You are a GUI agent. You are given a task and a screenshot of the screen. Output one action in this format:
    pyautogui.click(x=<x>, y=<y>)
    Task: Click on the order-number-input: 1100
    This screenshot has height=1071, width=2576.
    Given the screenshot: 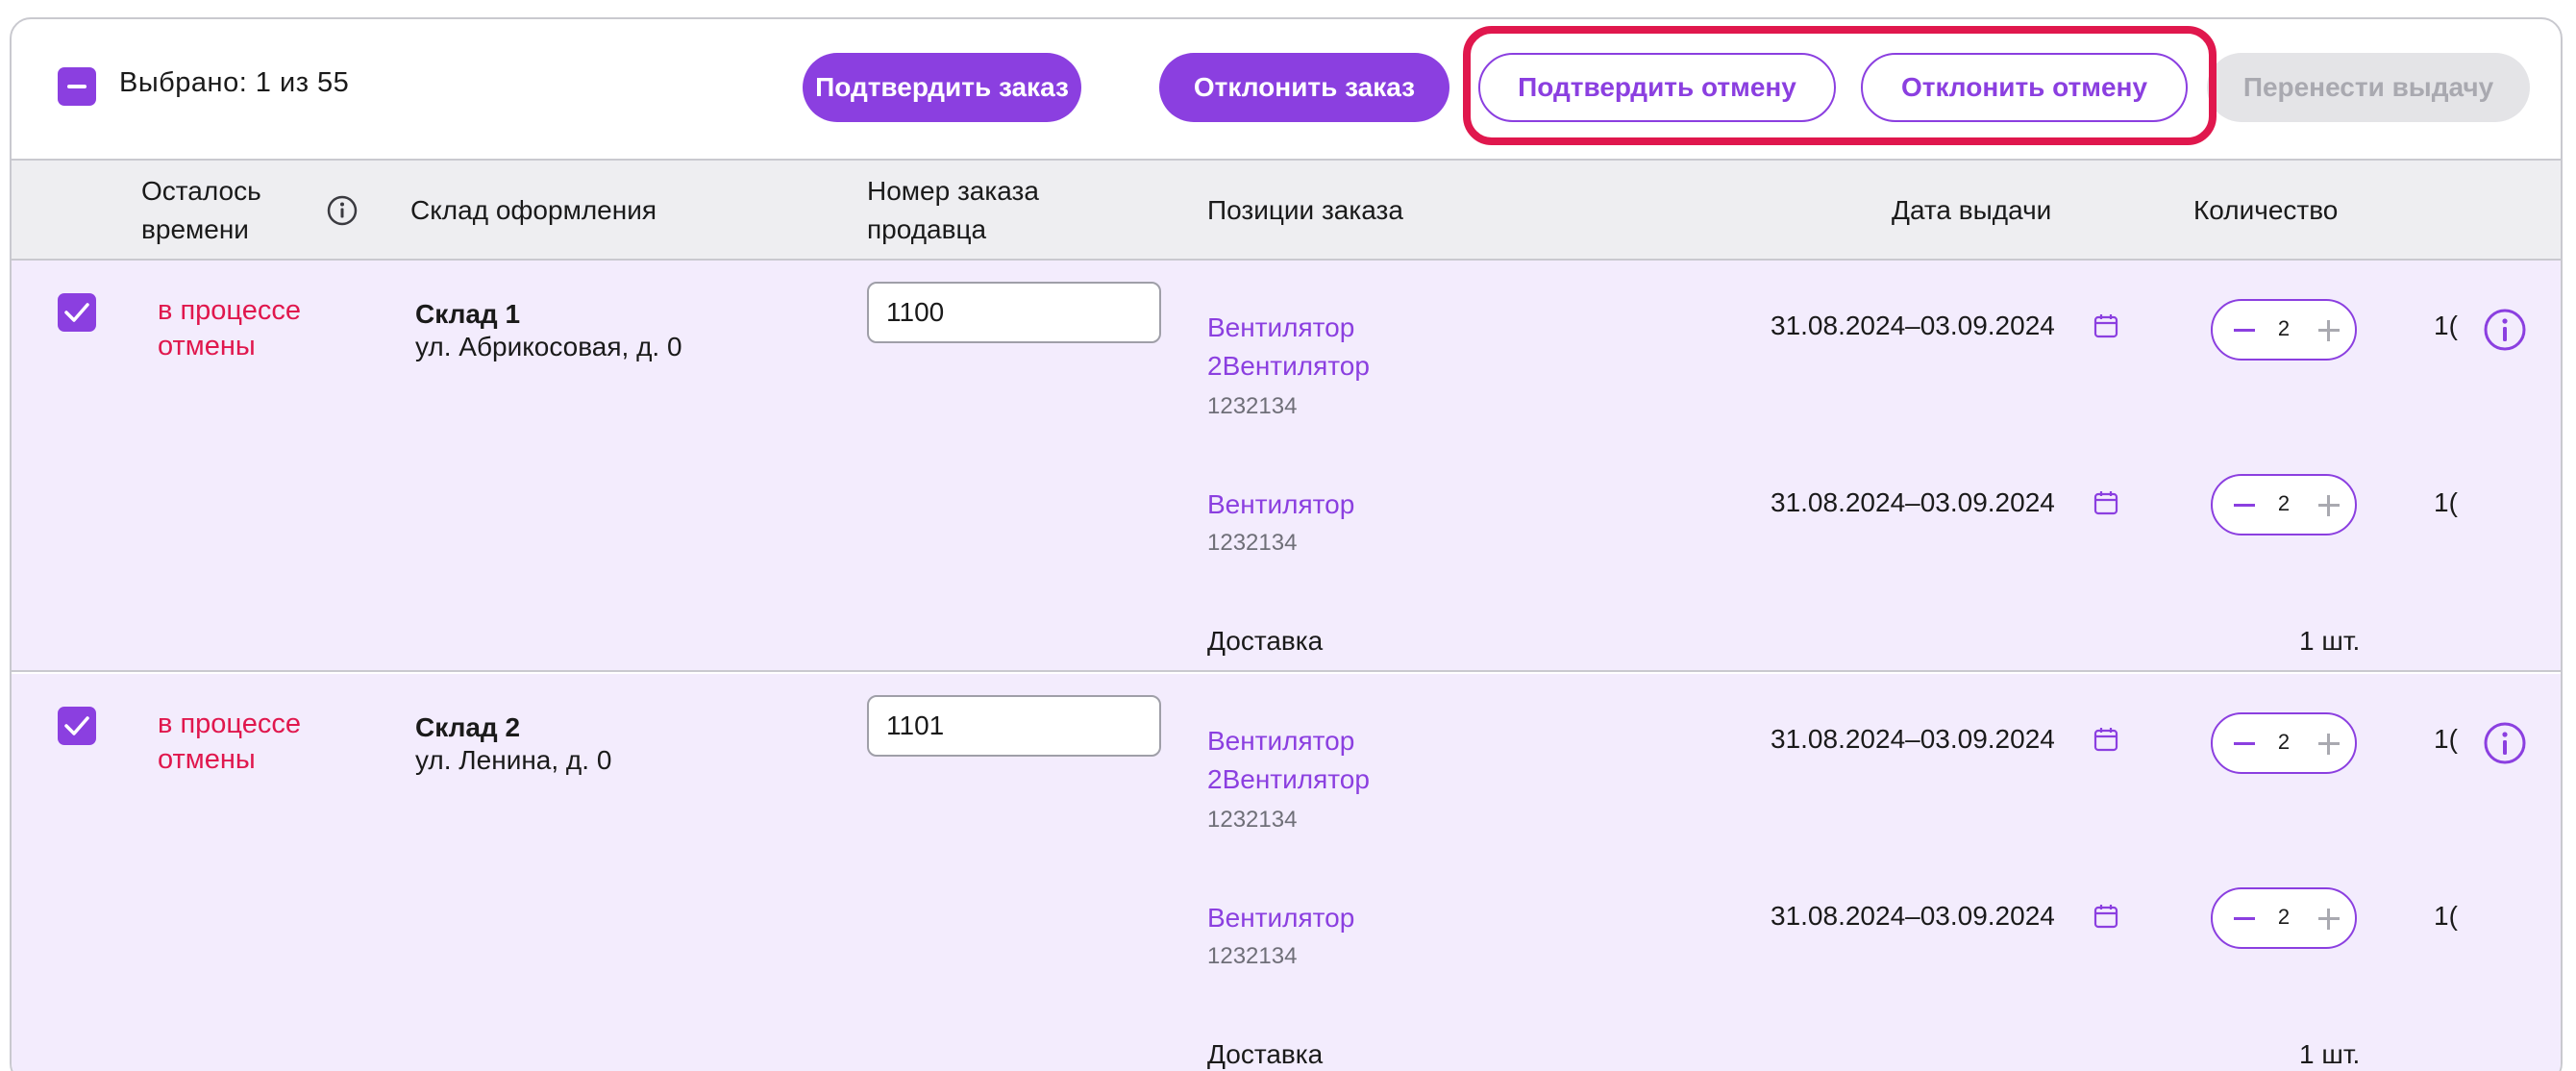 What is the action you would take?
    pyautogui.click(x=1014, y=313)
    